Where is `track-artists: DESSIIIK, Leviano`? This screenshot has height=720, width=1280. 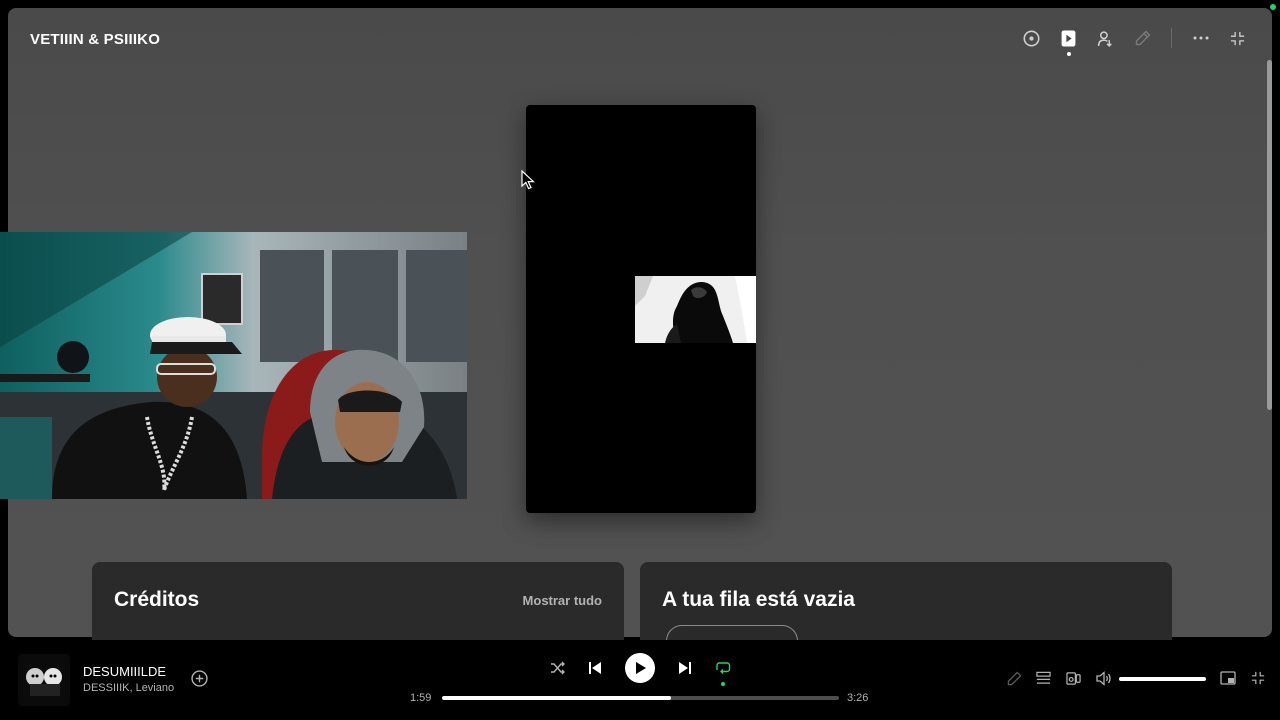
track-artists: DESSIIIK, Leviano is located at coordinates (128, 688).